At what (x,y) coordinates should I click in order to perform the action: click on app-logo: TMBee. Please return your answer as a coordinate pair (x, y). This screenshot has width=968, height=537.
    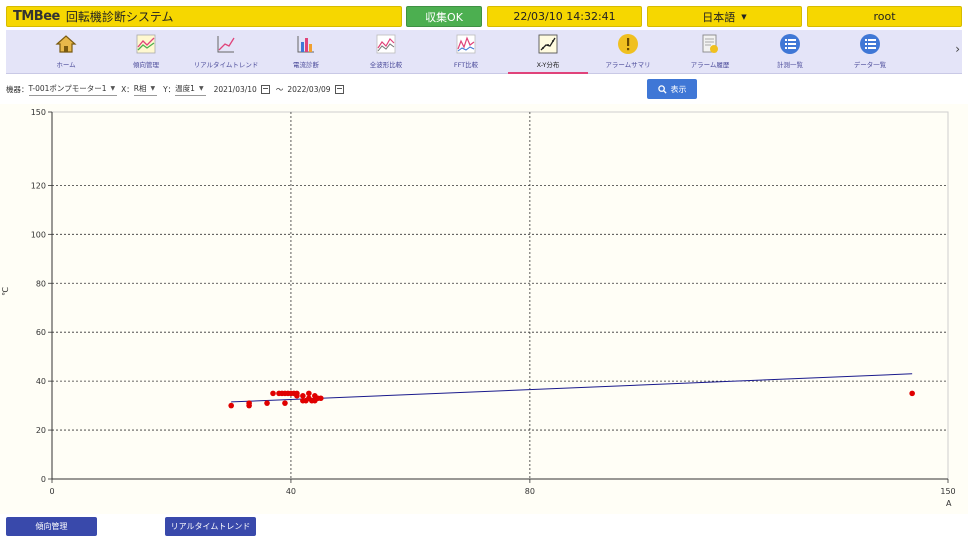
    Looking at the image, I should click on (36, 16).